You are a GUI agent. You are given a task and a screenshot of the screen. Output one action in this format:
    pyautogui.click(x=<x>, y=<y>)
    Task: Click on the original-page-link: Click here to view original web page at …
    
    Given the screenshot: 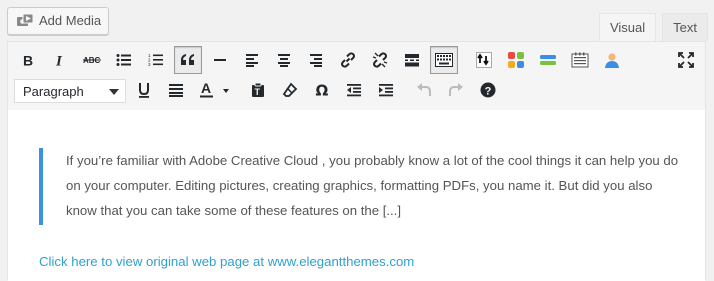 What is the action you would take?
    pyautogui.click(x=226, y=261)
    